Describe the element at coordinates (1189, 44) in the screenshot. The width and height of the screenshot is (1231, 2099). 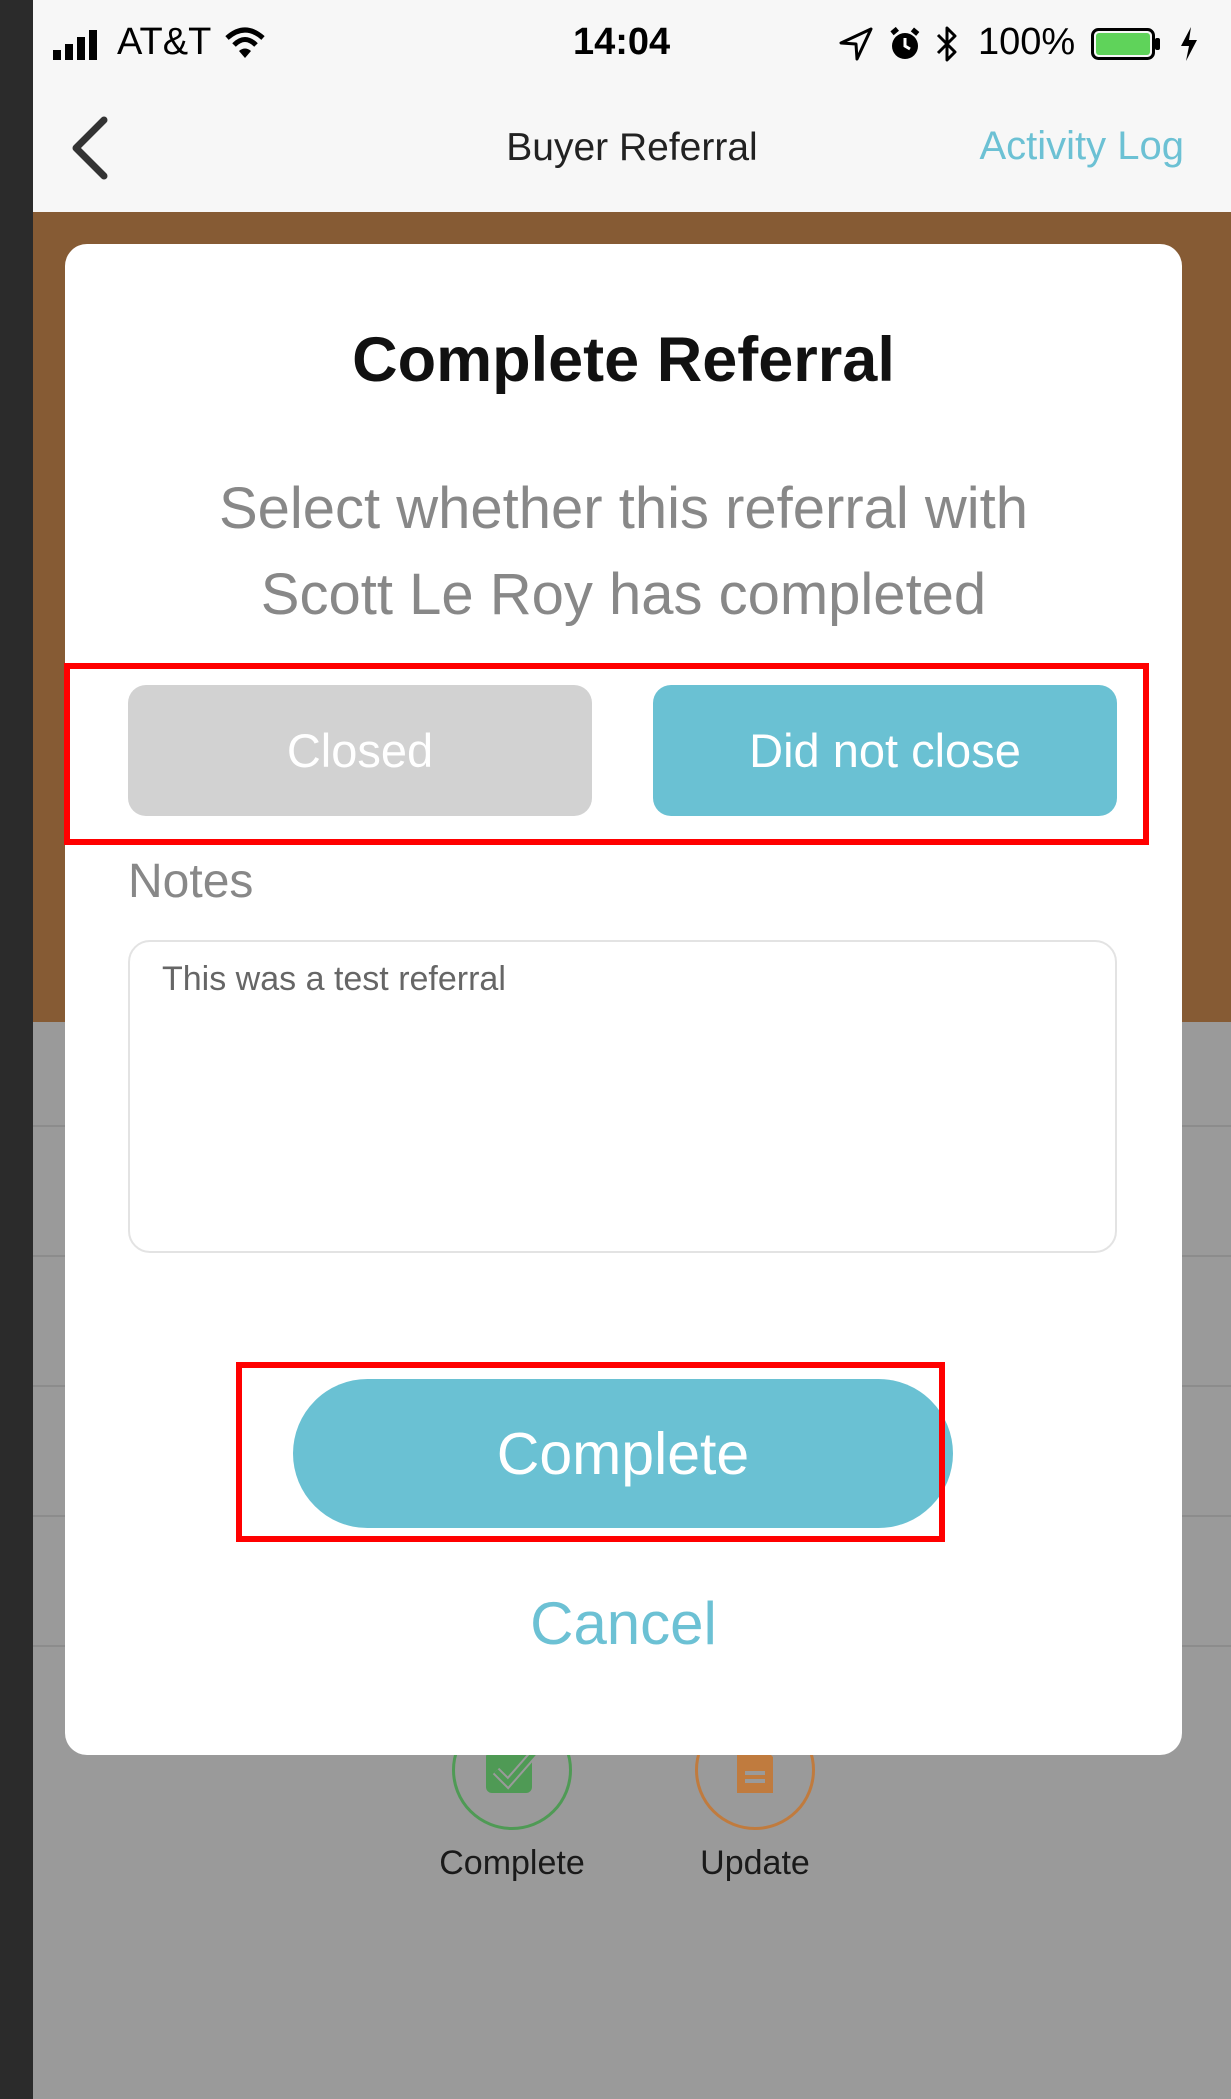
I see `charging-icon` at that location.